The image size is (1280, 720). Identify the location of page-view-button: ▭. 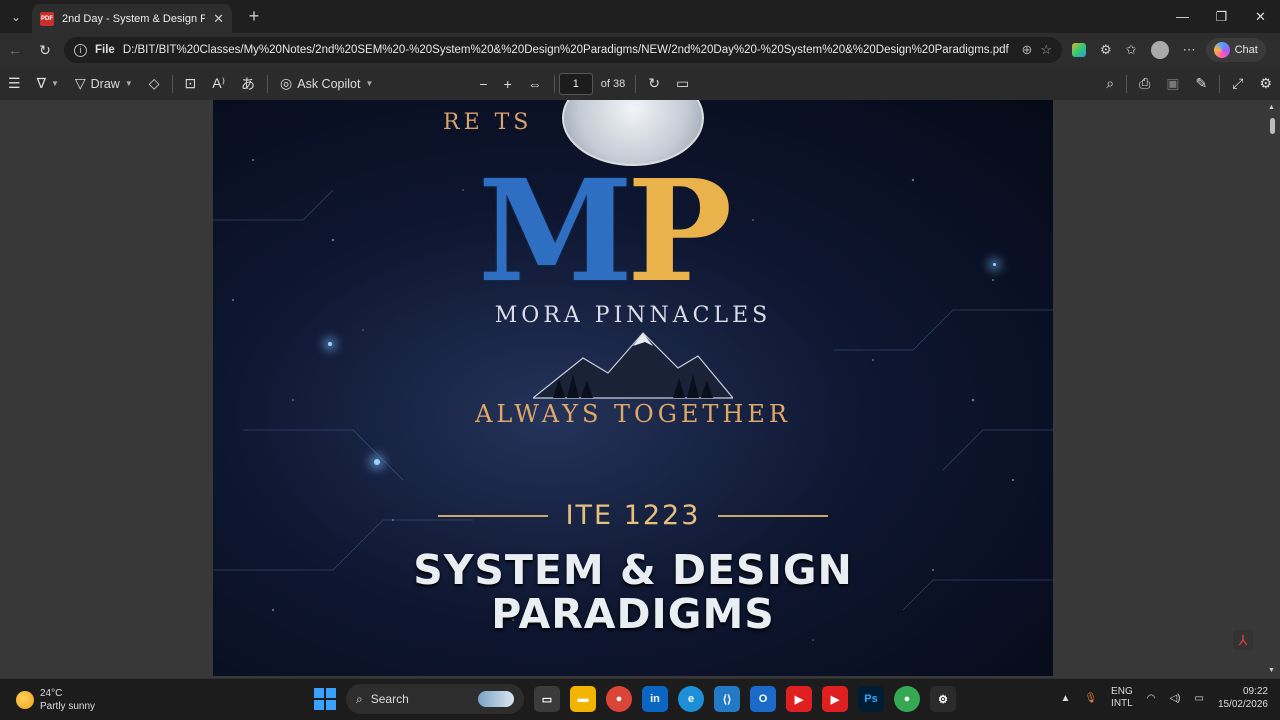
(682, 83).